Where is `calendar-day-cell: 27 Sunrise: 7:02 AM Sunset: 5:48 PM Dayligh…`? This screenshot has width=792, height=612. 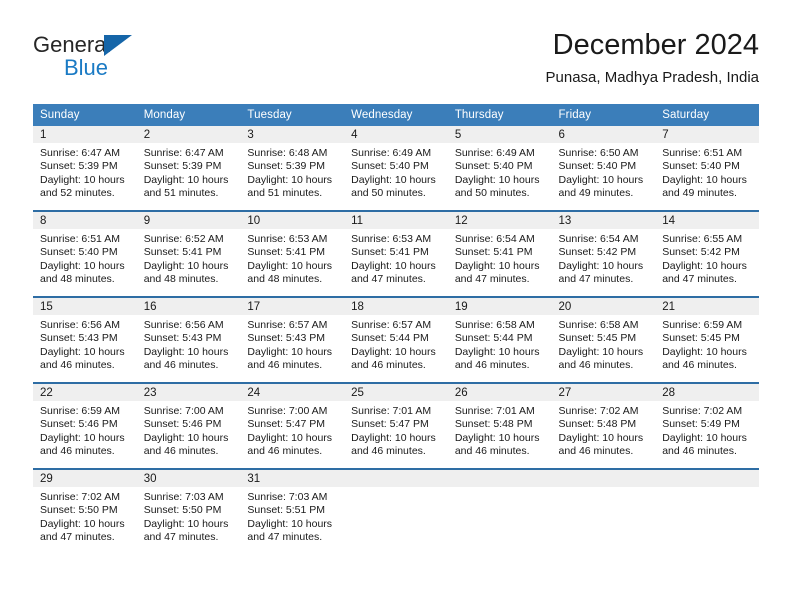 calendar-day-cell: 27 Sunrise: 7:02 AM Sunset: 5:48 PM Dayligh… is located at coordinates (603, 425).